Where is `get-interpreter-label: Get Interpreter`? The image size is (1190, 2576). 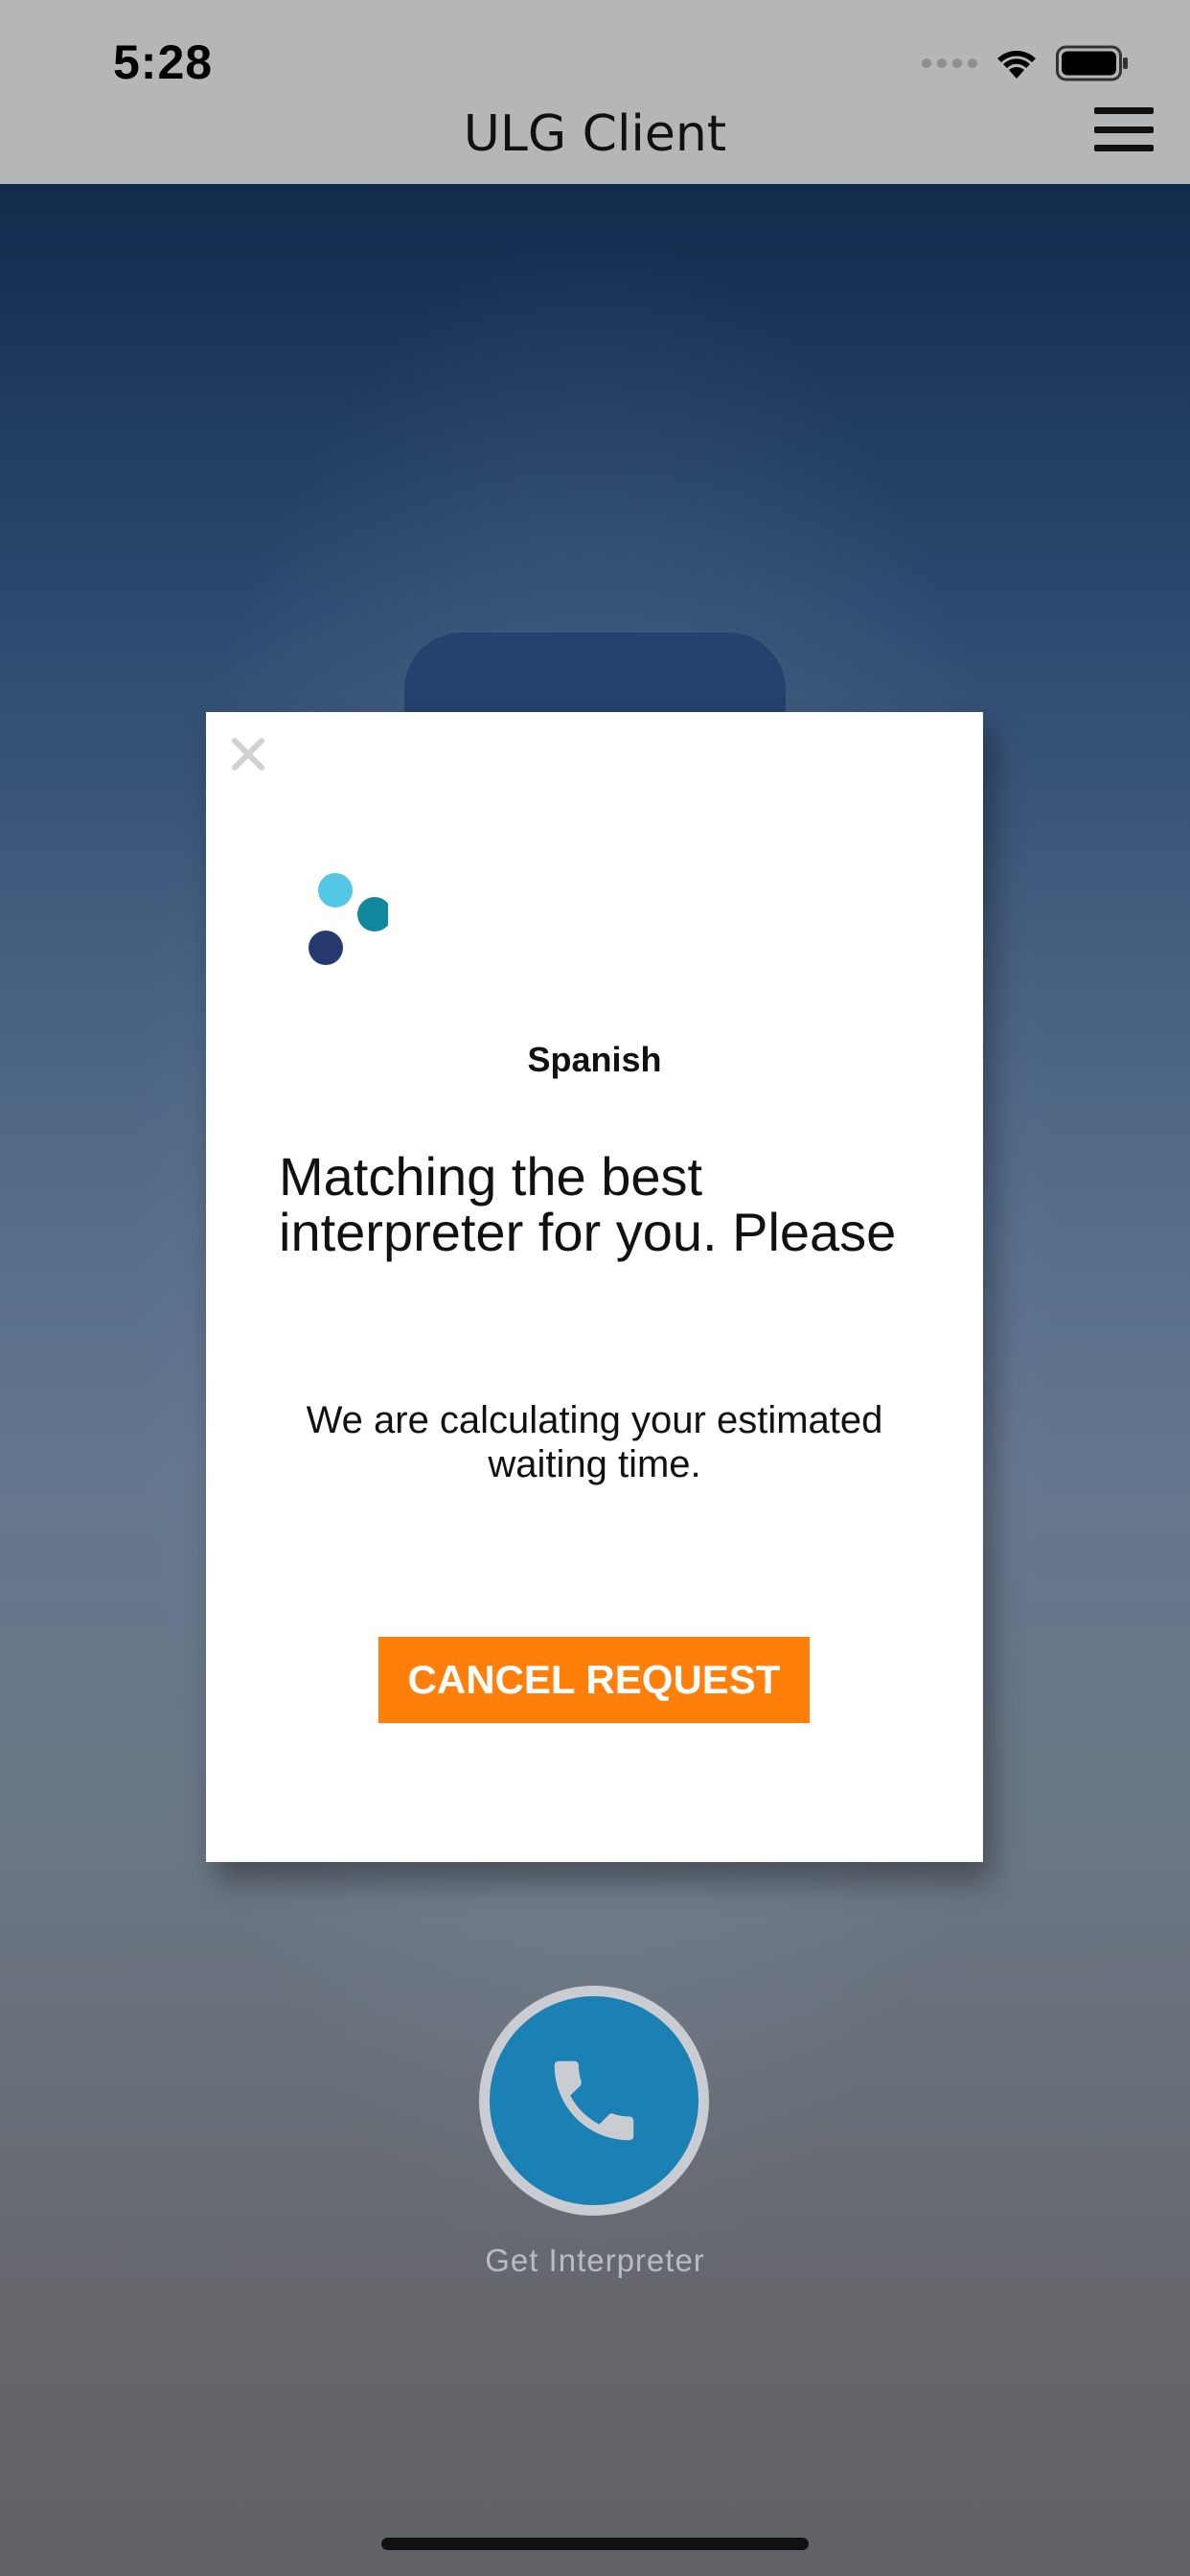
get-interpreter-label: Get Interpreter is located at coordinates (595, 2260).